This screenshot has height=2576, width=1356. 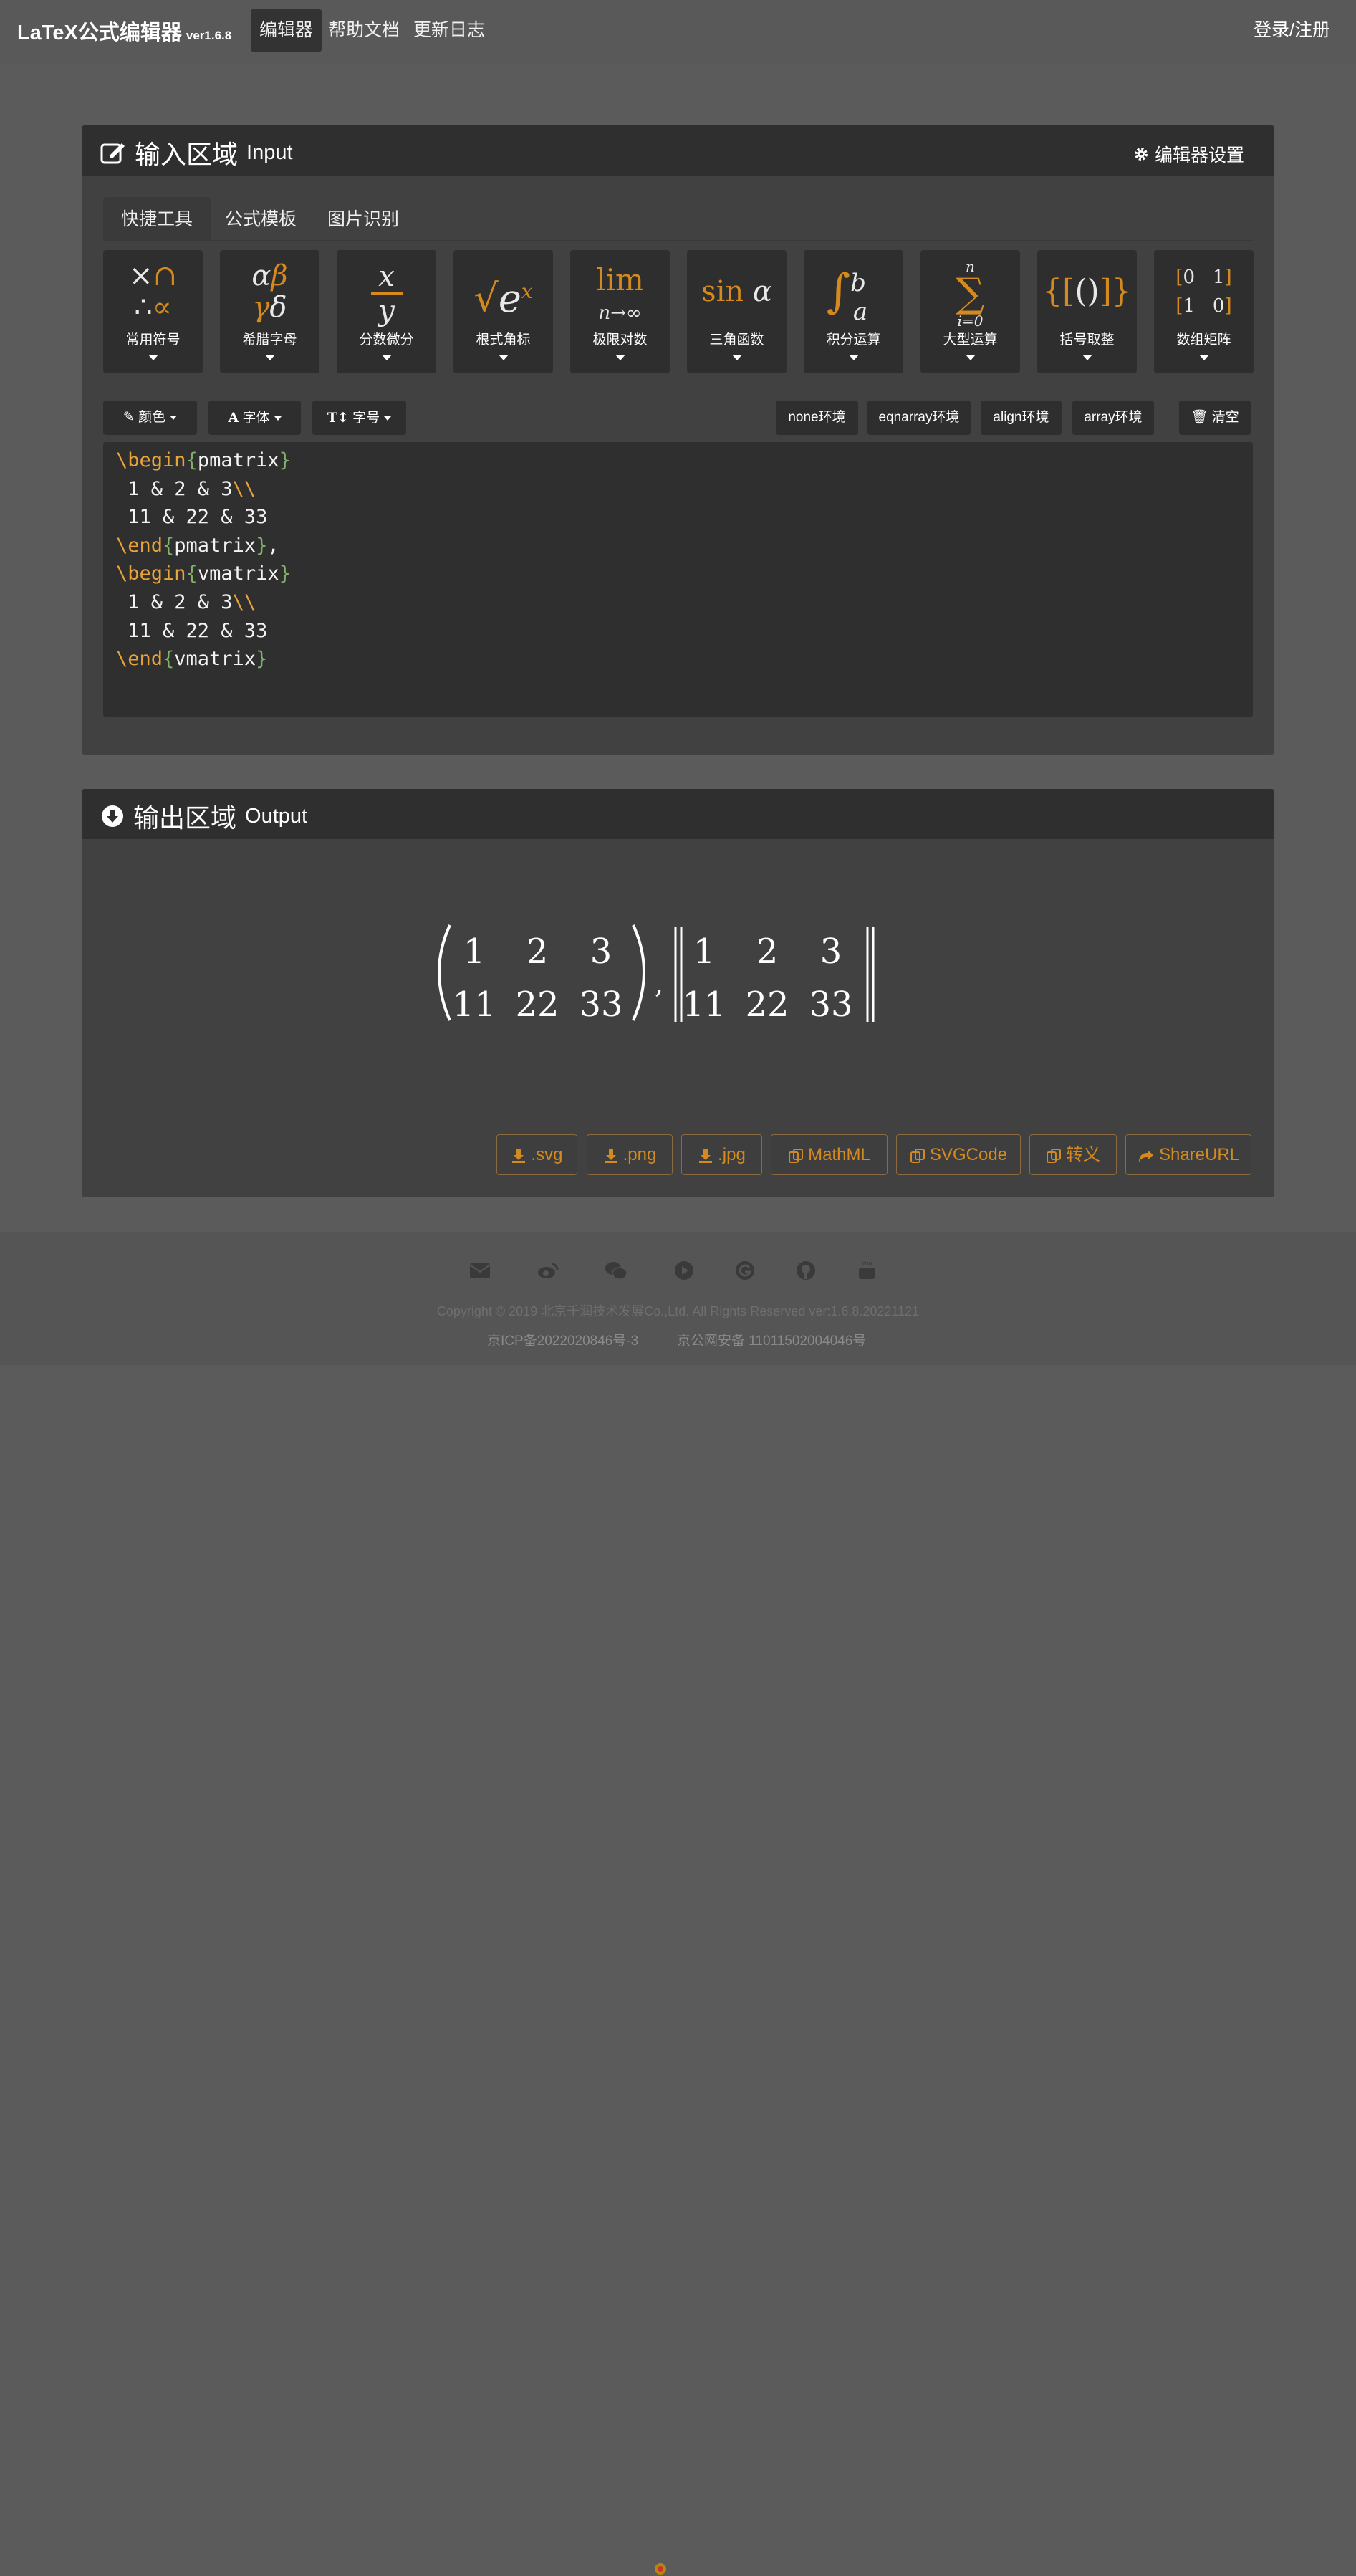 What do you see at coordinates (853, 312) in the screenshot?
I see `tool-integral: ∫ba 积分运算` at bounding box center [853, 312].